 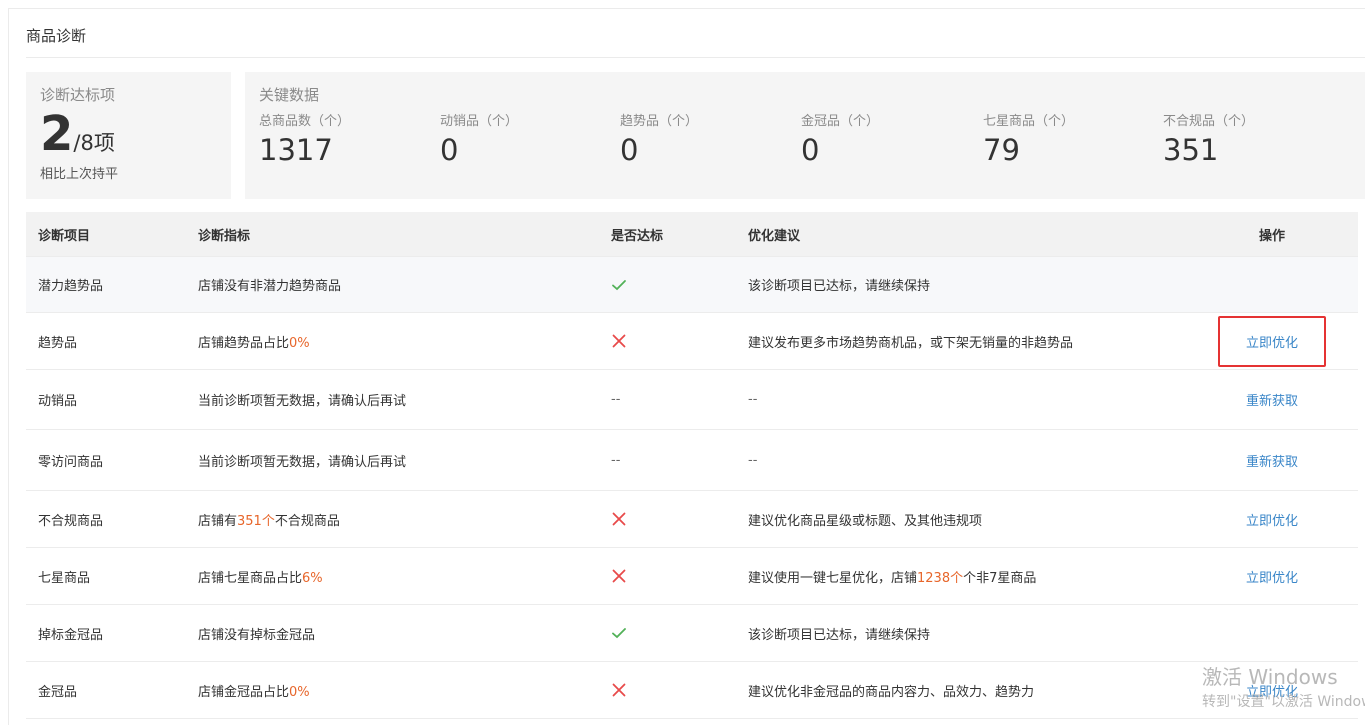 What do you see at coordinates (961, 576) in the screenshot?
I see `cell-optimization-advice: 建议使用一键七星优化，店铺1238个个非7星商品` at bounding box center [961, 576].